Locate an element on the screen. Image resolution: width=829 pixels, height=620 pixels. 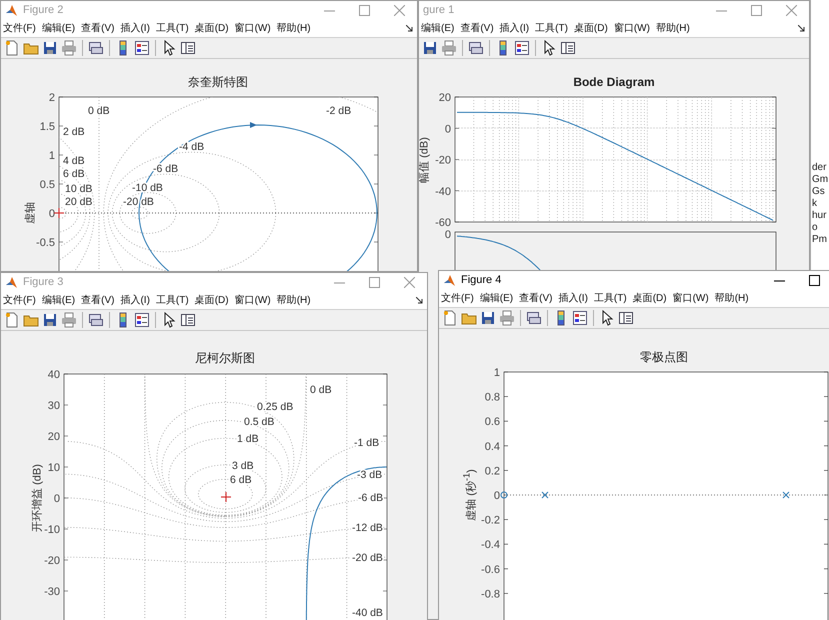
plot-title: 尼柯尔斯图 is located at coordinates (225, 358).